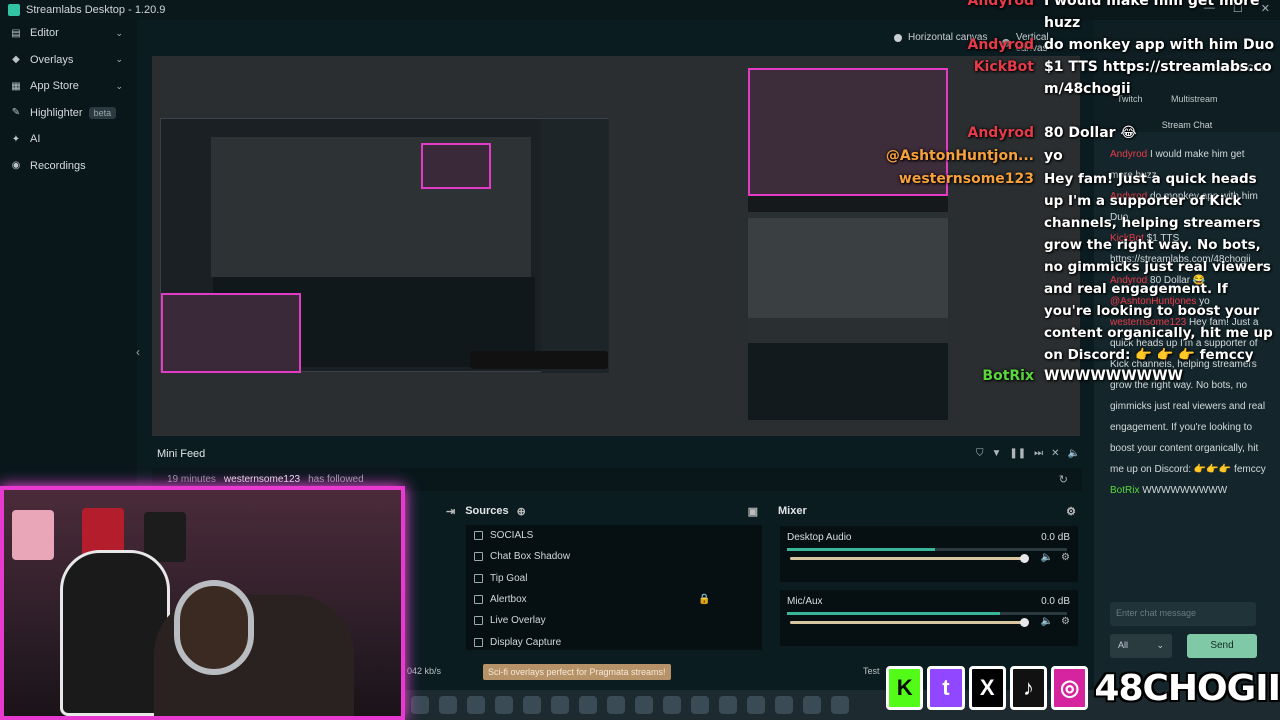 This screenshot has width=1280, height=720. I want to click on source-item: Display Capture, so click(614, 641).